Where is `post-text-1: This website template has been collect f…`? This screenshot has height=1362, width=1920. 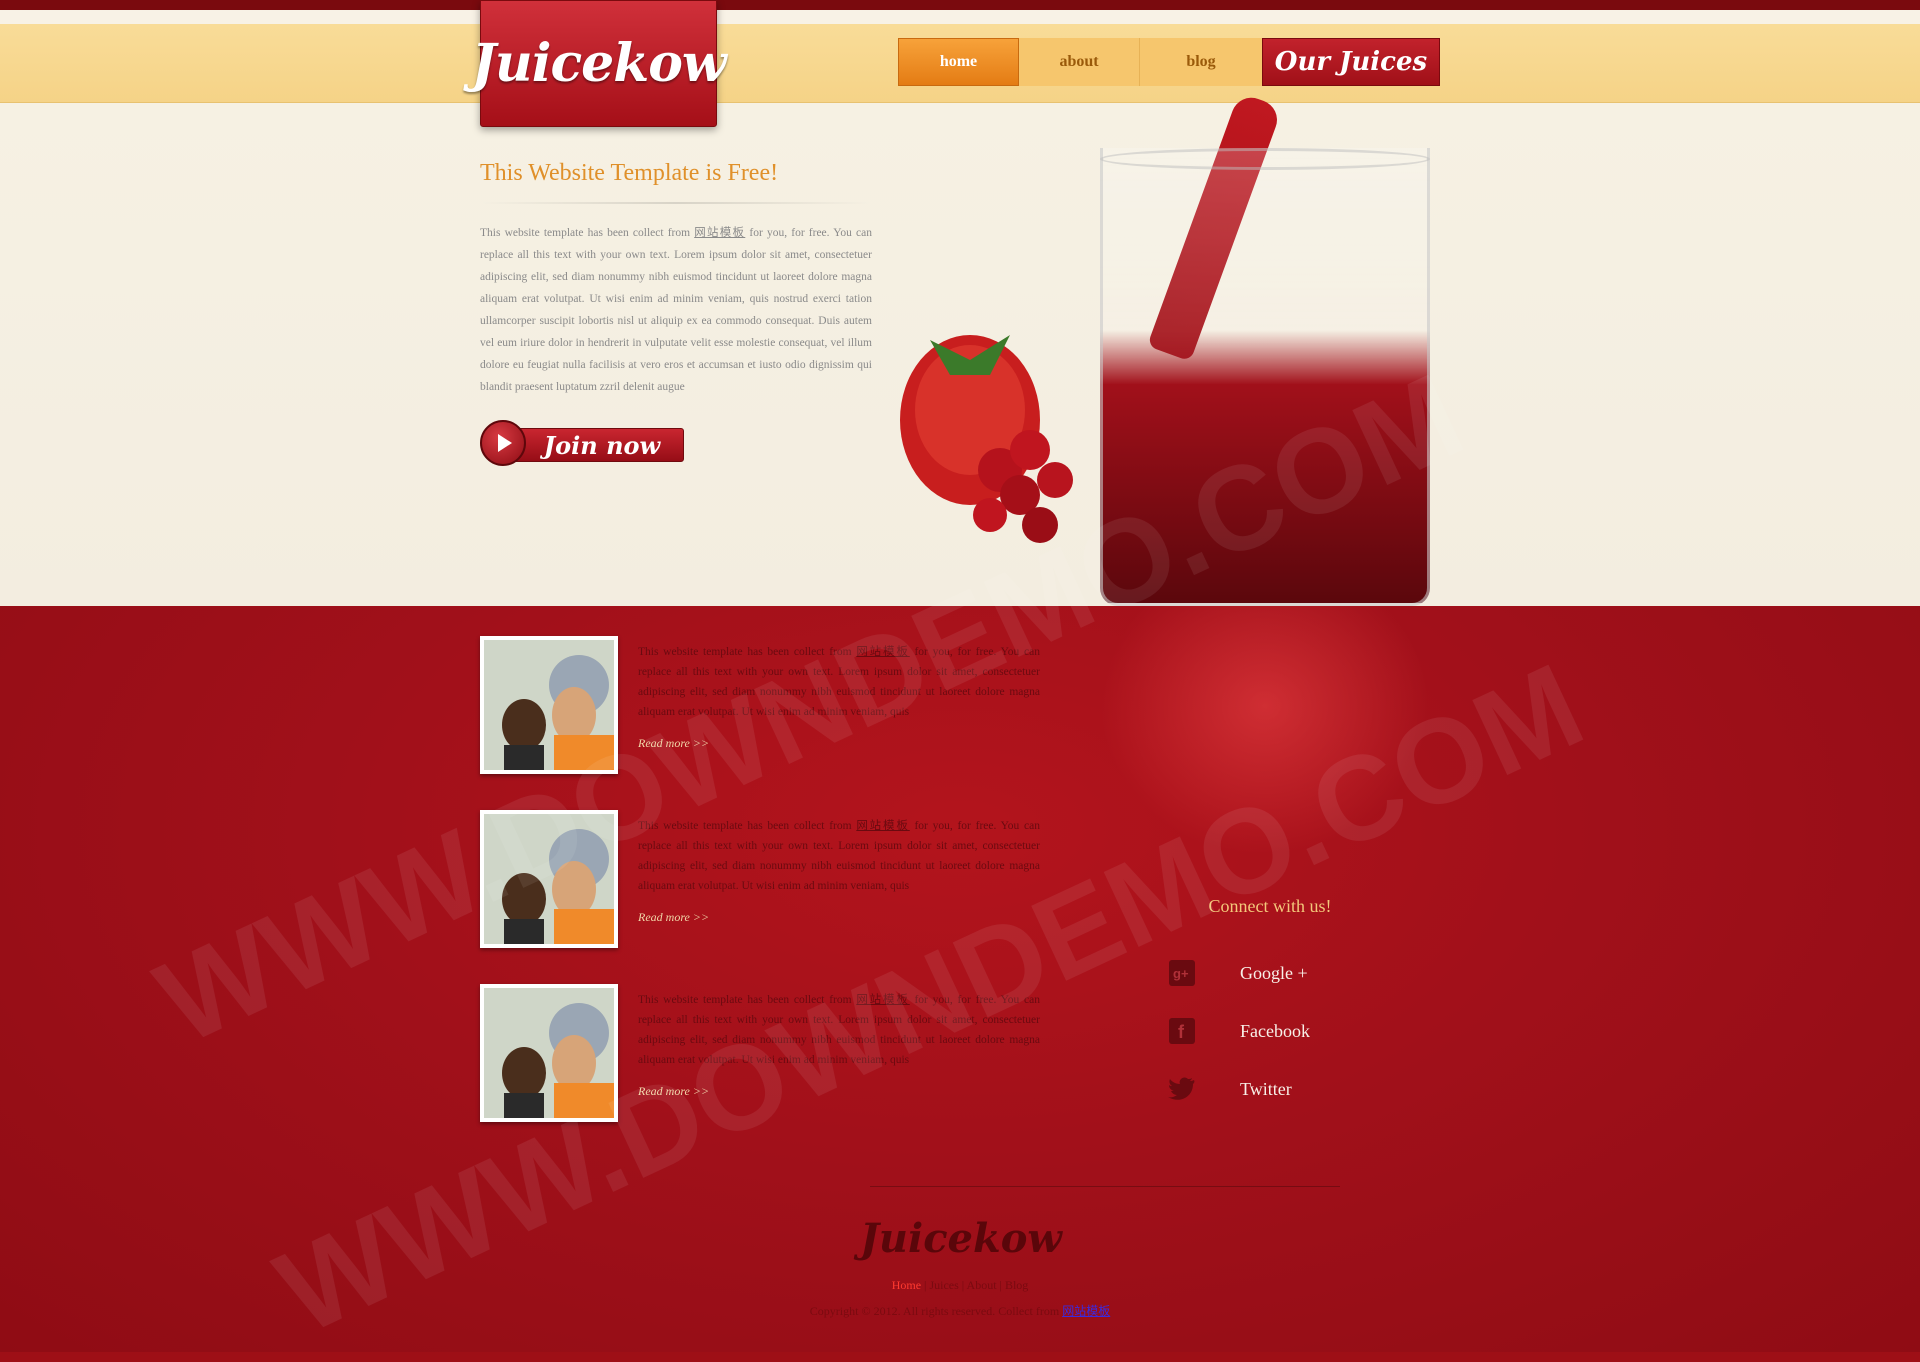
post-text-1: This website template has been collect f… is located at coordinates (839, 682).